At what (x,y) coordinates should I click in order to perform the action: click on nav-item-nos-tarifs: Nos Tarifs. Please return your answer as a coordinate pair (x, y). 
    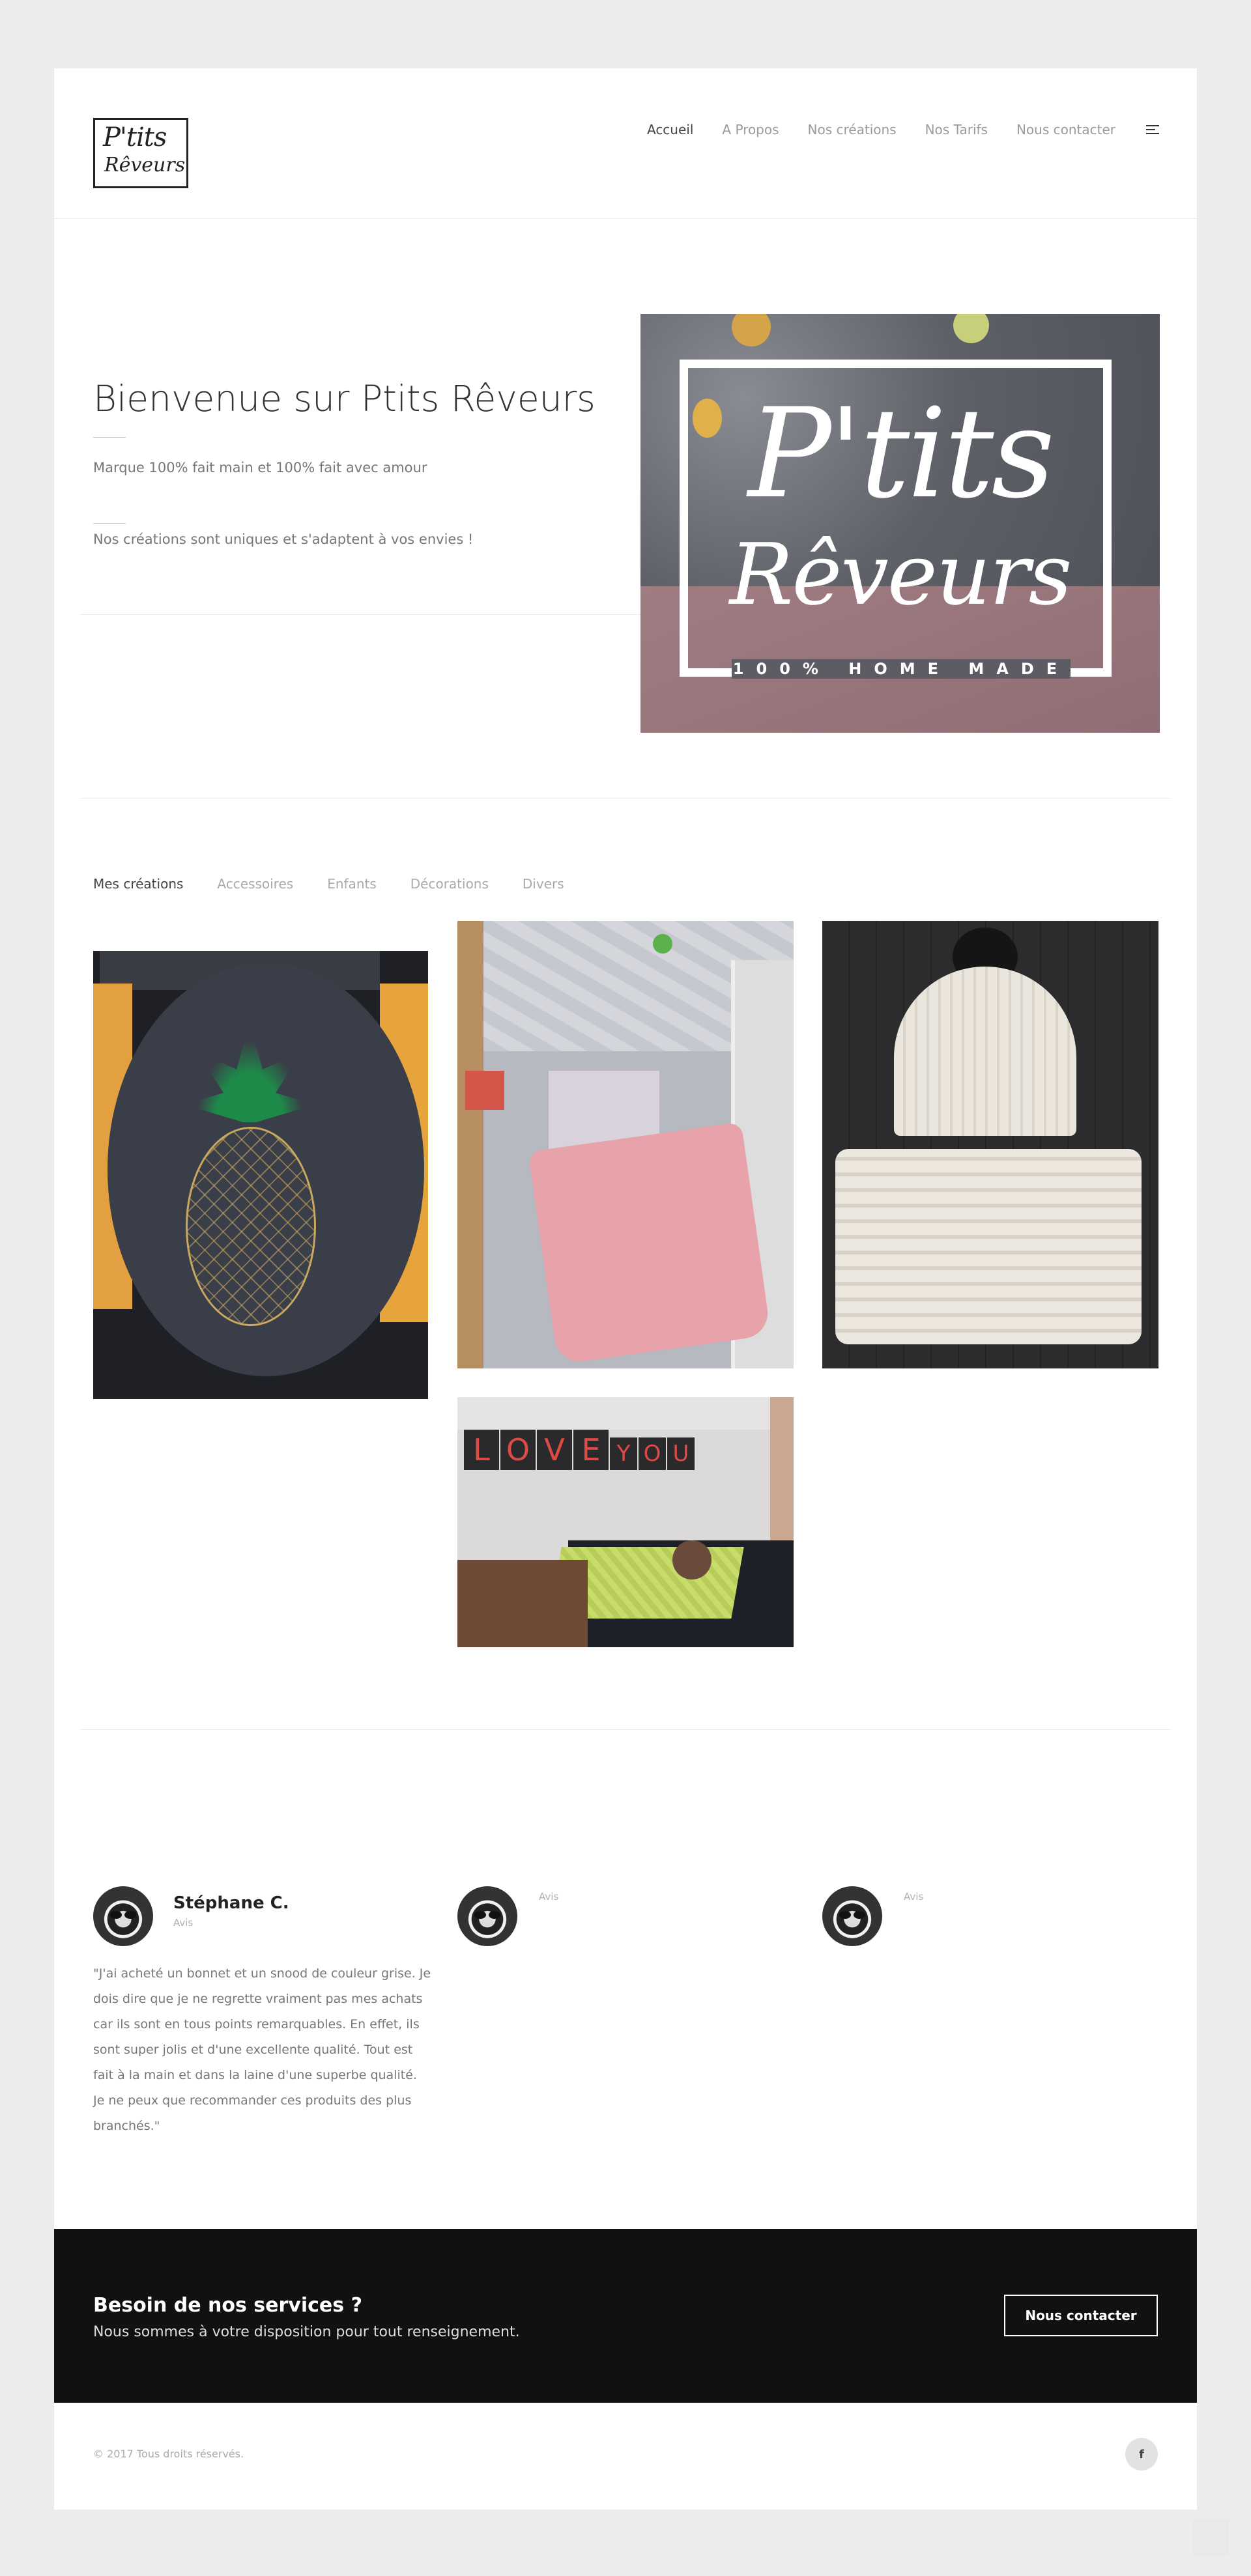
    Looking at the image, I should click on (956, 129).